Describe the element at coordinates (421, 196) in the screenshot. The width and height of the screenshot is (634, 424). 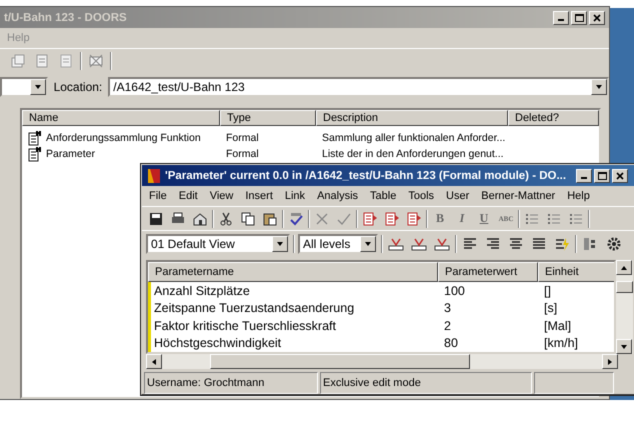
I see `menu-item: Tools` at that location.